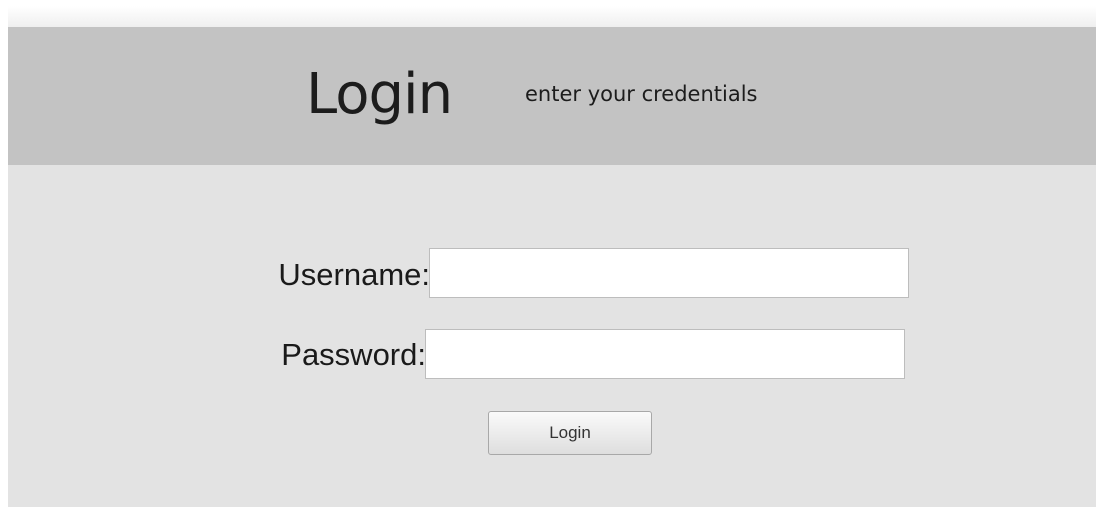 The image size is (1096, 507). Describe the element at coordinates (354, 274) in the screenshot. I see `username-label: Username:` at that location.